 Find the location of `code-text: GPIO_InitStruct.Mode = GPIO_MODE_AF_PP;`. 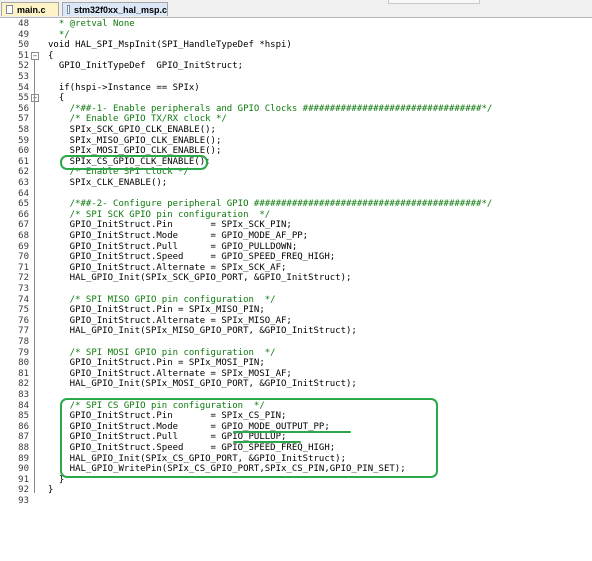

code-text: GPIO_InitStruct.Mode = GPIO_MODE_AF_PP; is located at coordinates (178, 236).